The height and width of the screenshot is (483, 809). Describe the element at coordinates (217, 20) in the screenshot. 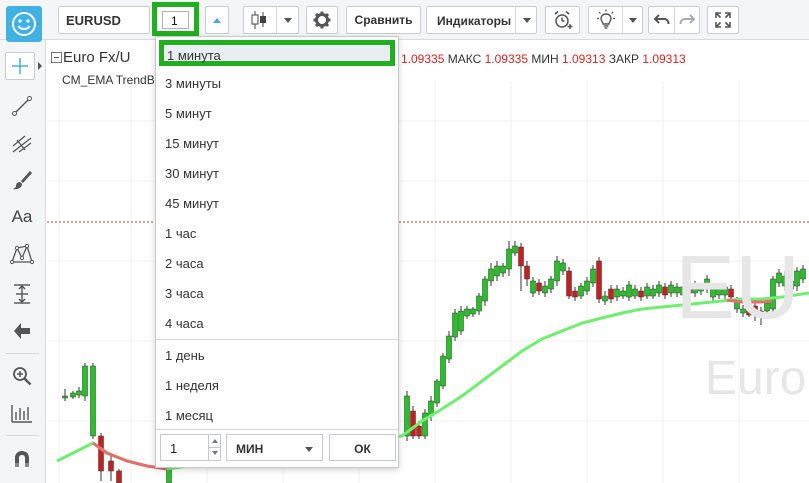

I see `interval-toggle-button` at that location.